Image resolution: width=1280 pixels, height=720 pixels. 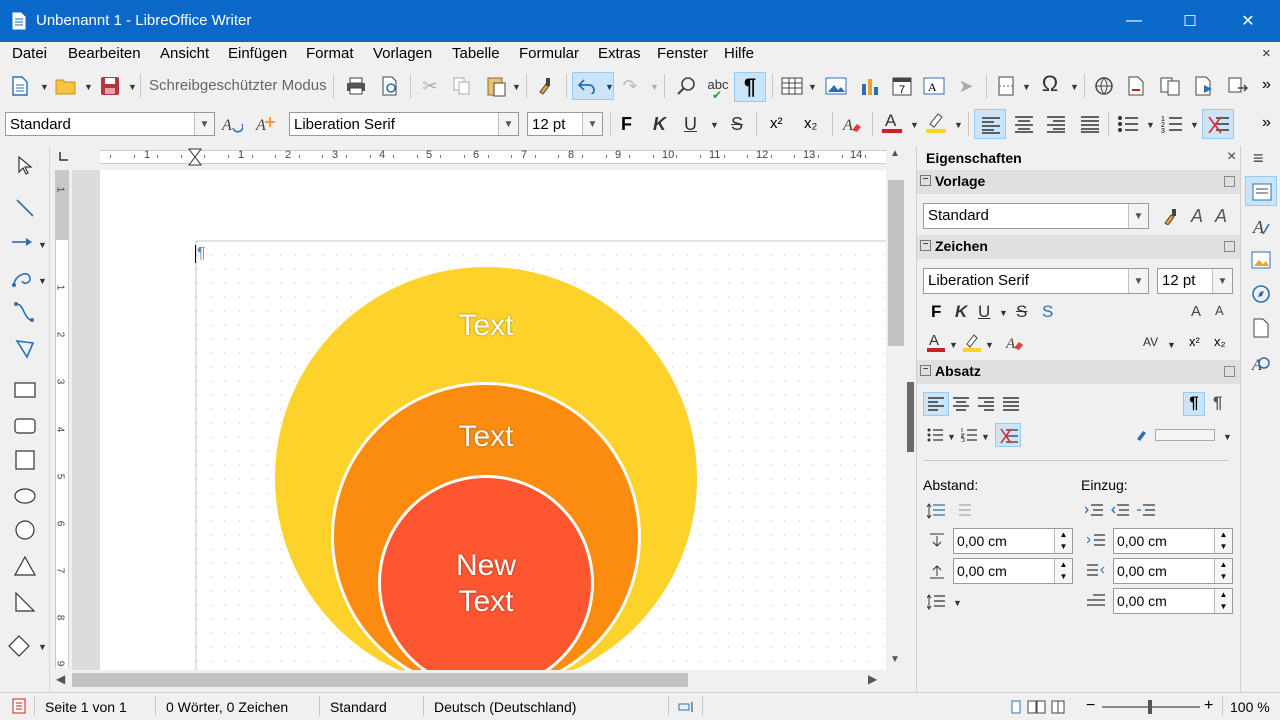 I want to click on increase-indent-icon, so click(x=1094, y=511).